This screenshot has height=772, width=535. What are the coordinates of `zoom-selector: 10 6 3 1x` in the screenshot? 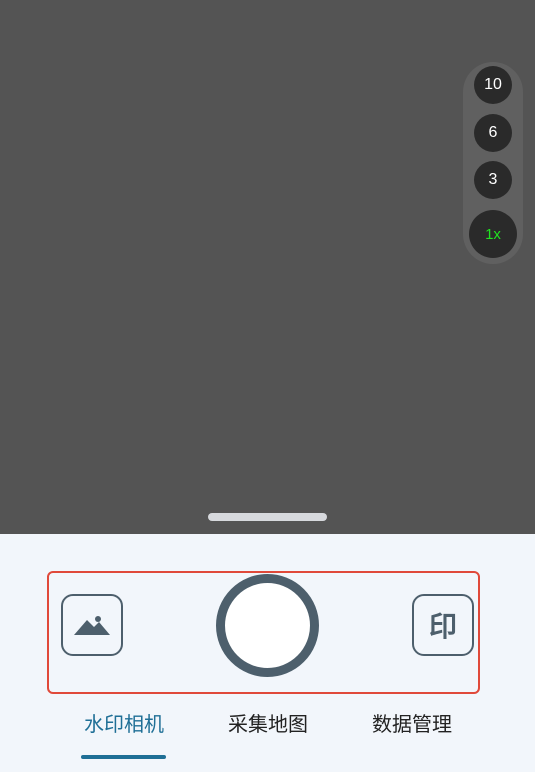 It's located at (493, 163).